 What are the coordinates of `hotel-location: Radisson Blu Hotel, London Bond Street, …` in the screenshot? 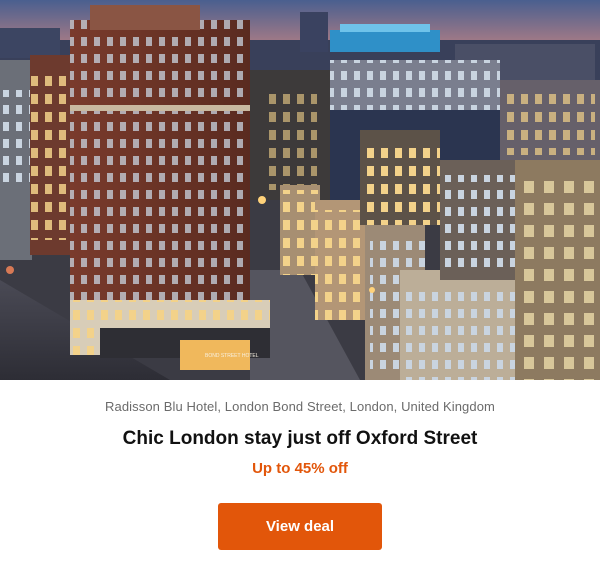 It's located at (300, 406).